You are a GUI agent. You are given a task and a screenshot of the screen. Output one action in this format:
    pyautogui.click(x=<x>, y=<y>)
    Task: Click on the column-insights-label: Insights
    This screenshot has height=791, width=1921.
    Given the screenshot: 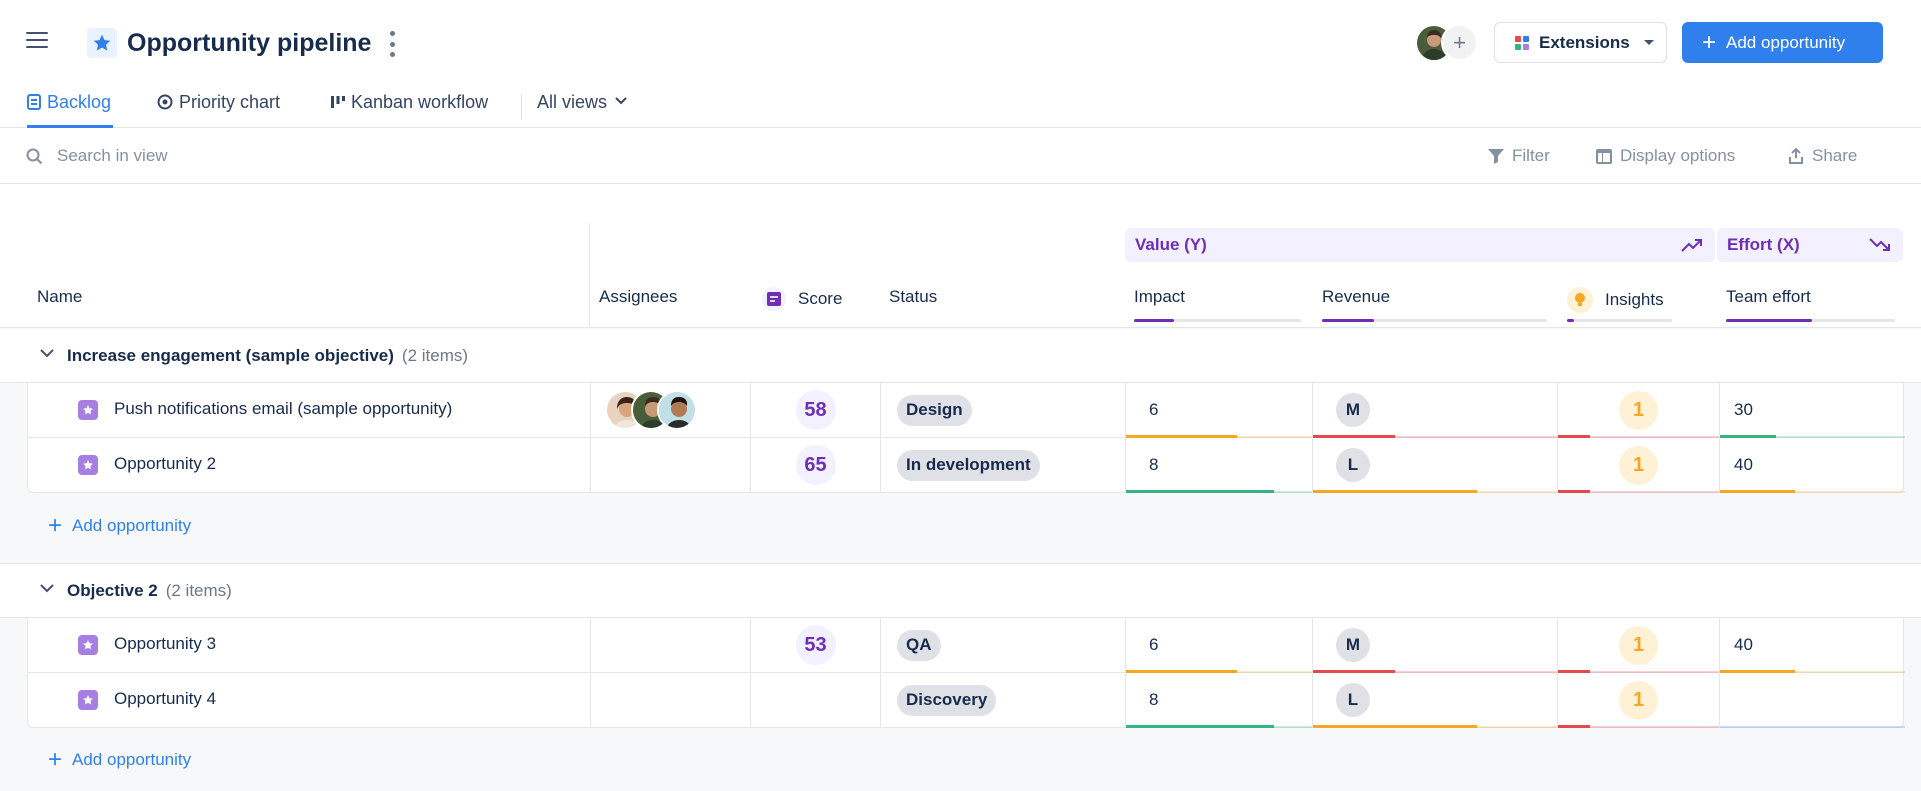 What is the action you would take?
    pyautogui.click(x=1634, y=299)
    